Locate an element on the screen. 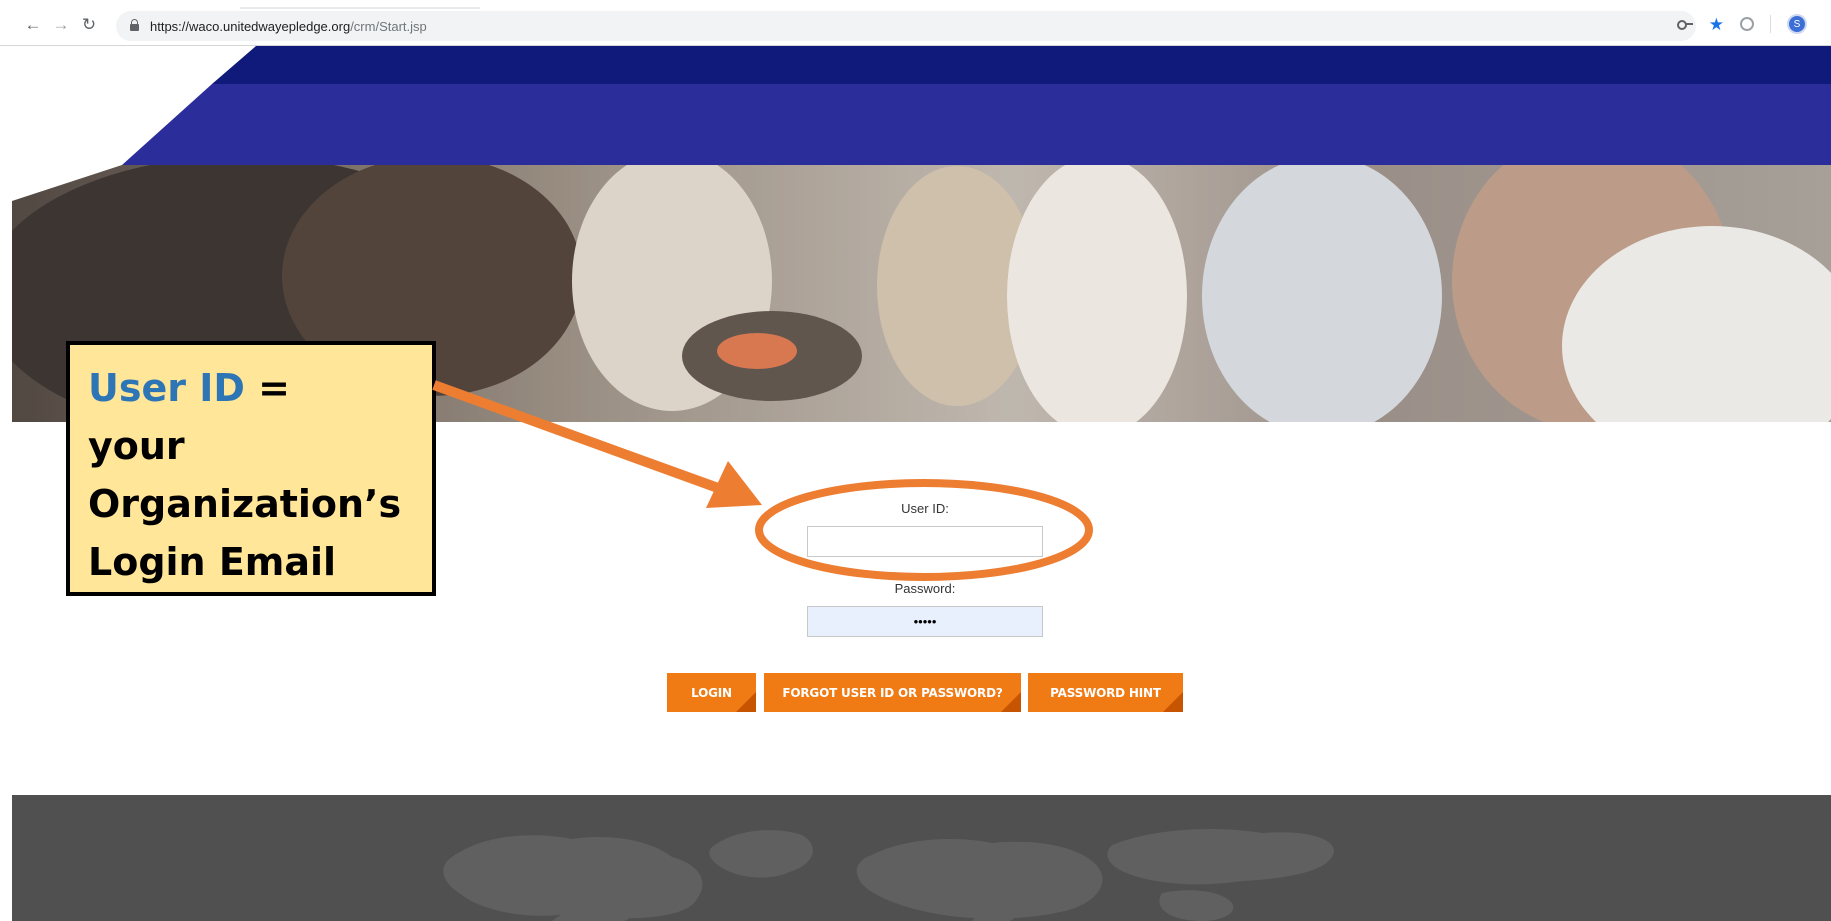 The image size is (1831, 921). forgot-credentials-button: FORGOT USER ID OR PASSWORD? is located at coordinates (892, 692).